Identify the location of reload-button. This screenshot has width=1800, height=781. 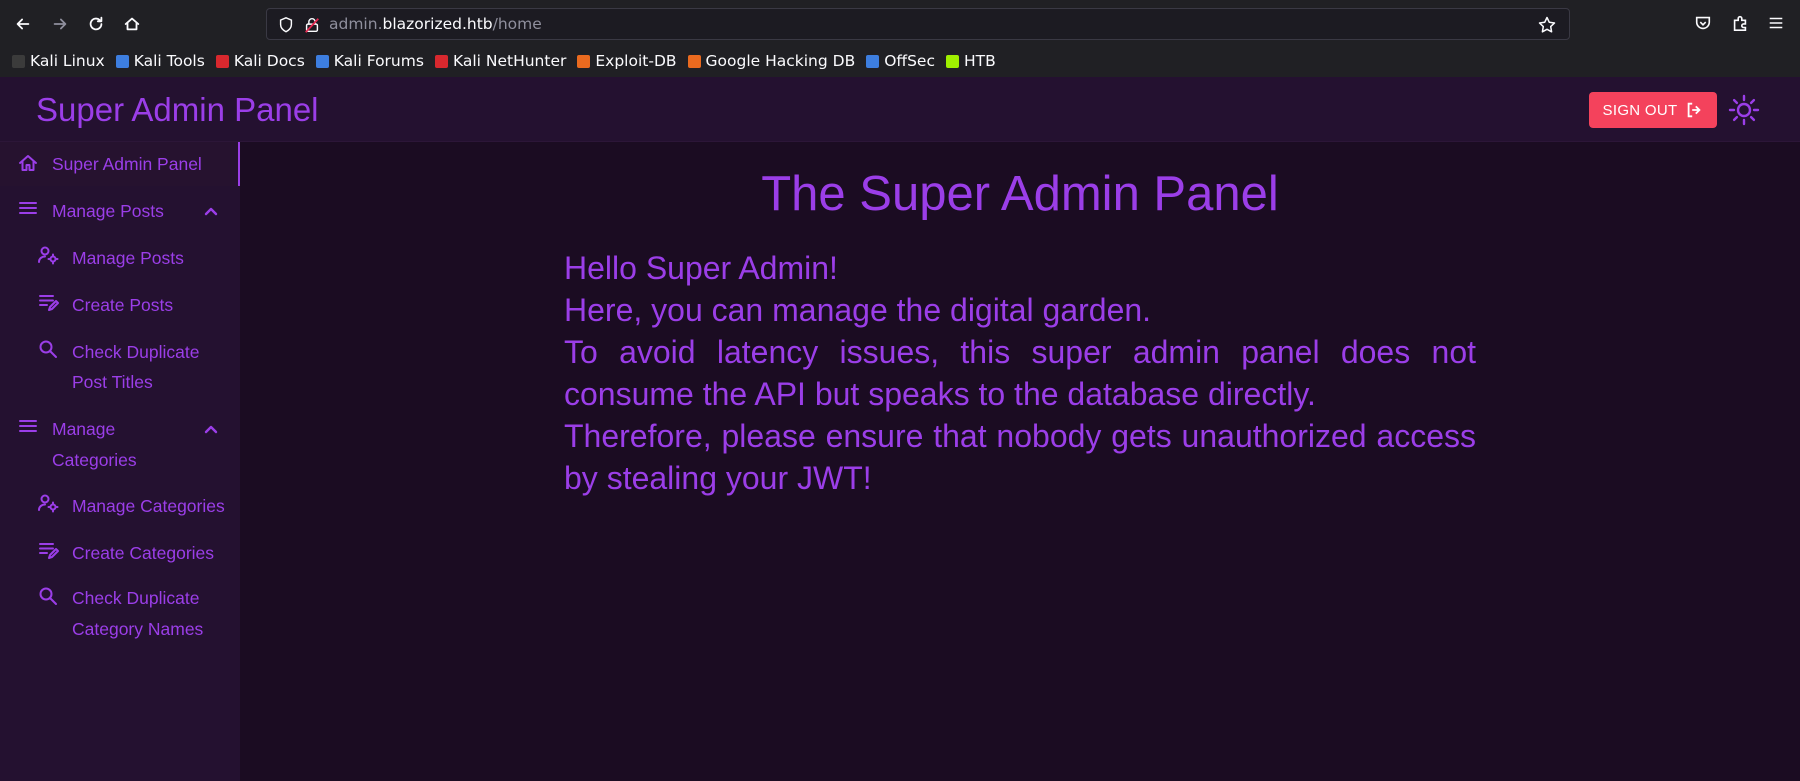
(96, 24).